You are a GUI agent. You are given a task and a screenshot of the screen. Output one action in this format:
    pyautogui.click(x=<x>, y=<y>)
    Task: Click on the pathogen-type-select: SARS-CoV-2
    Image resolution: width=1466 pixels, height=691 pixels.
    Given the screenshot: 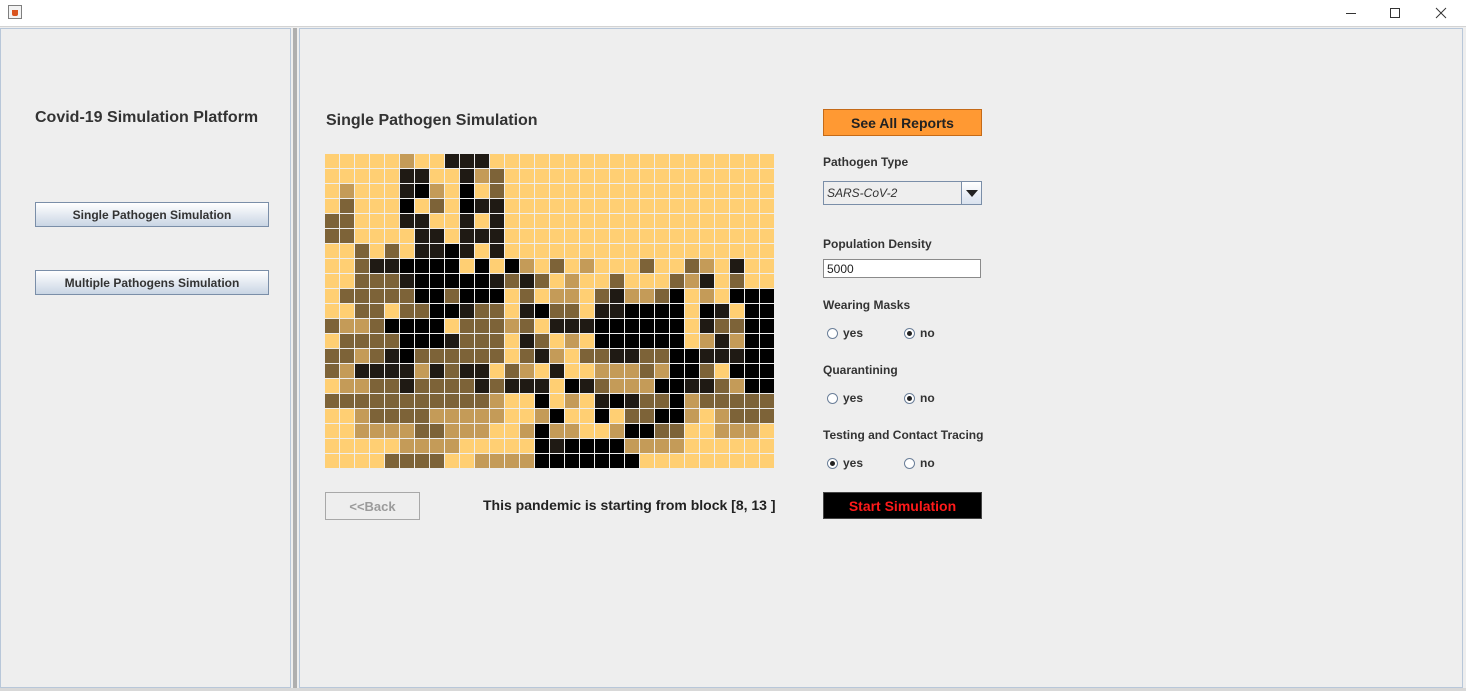 What is the action you would take?
    pyautogui.click(x=902, y=193)
    